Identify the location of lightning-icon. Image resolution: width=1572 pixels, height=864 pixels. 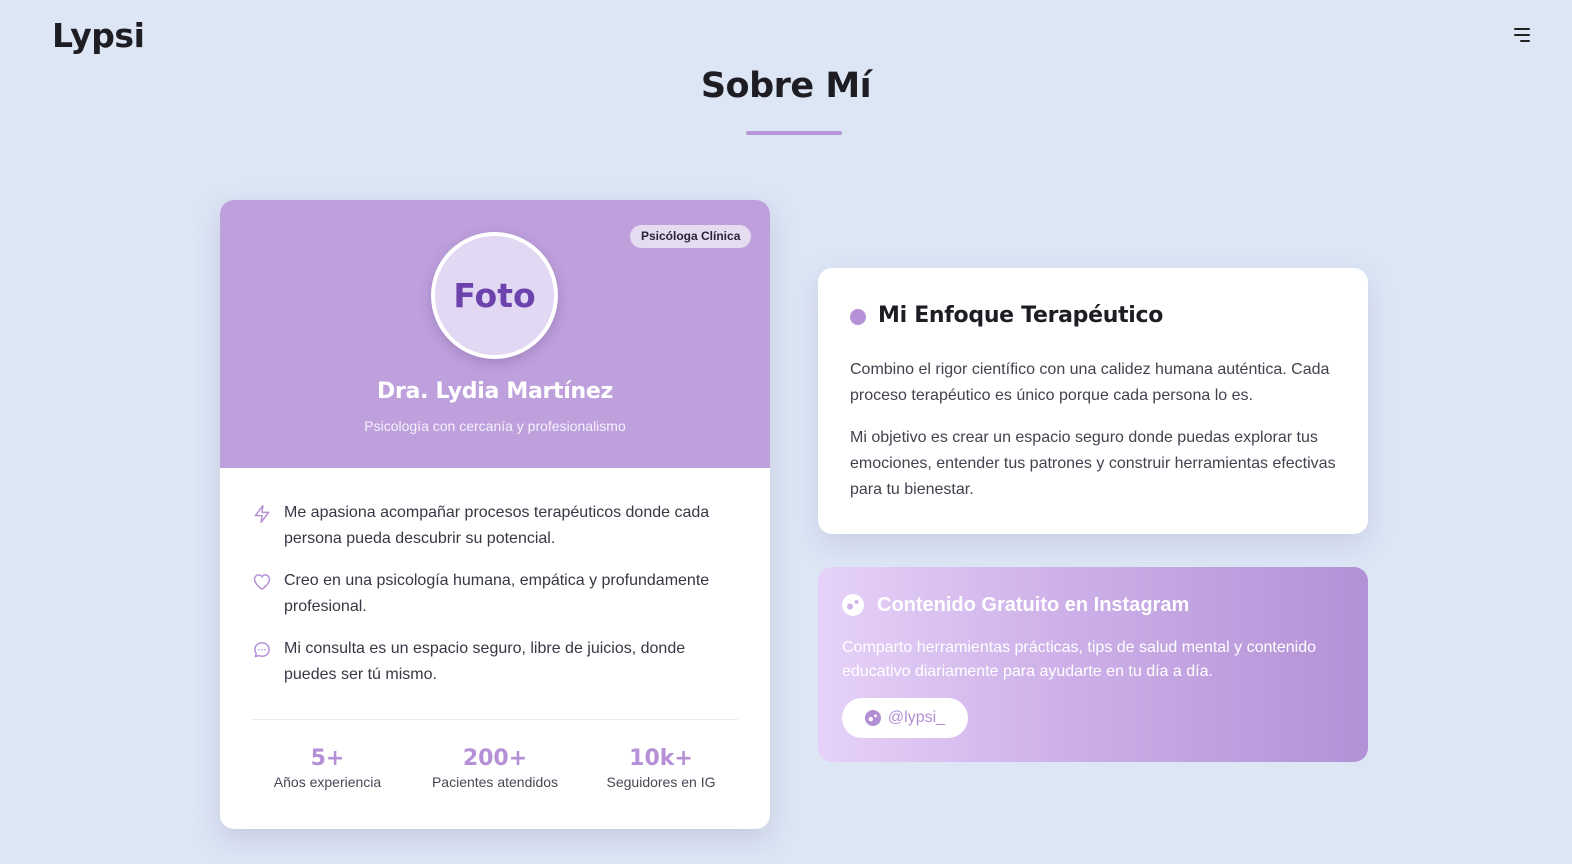
(262, 514).